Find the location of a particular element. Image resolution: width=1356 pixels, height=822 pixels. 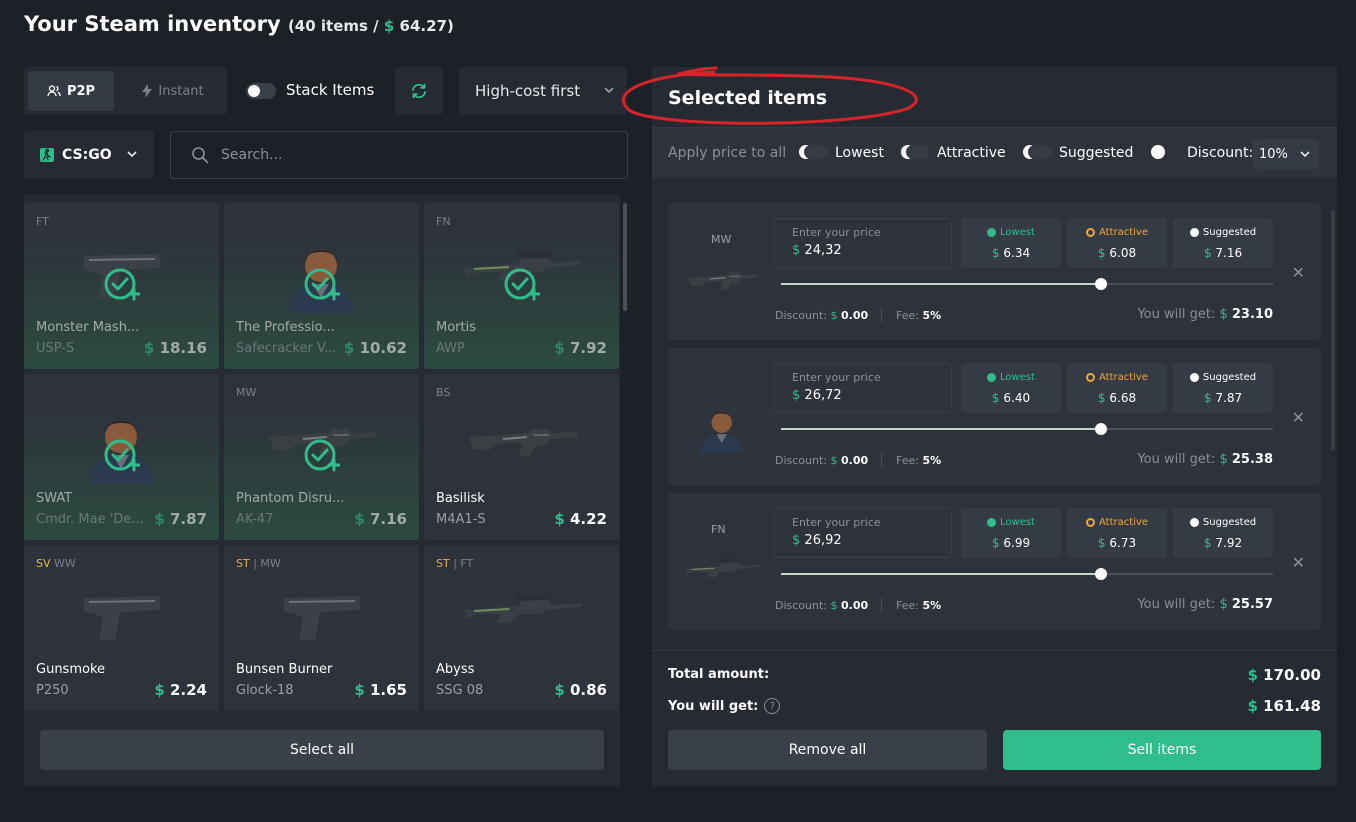

price-input: Enter your price $ 26,72 is located at coordinates (863, 388).